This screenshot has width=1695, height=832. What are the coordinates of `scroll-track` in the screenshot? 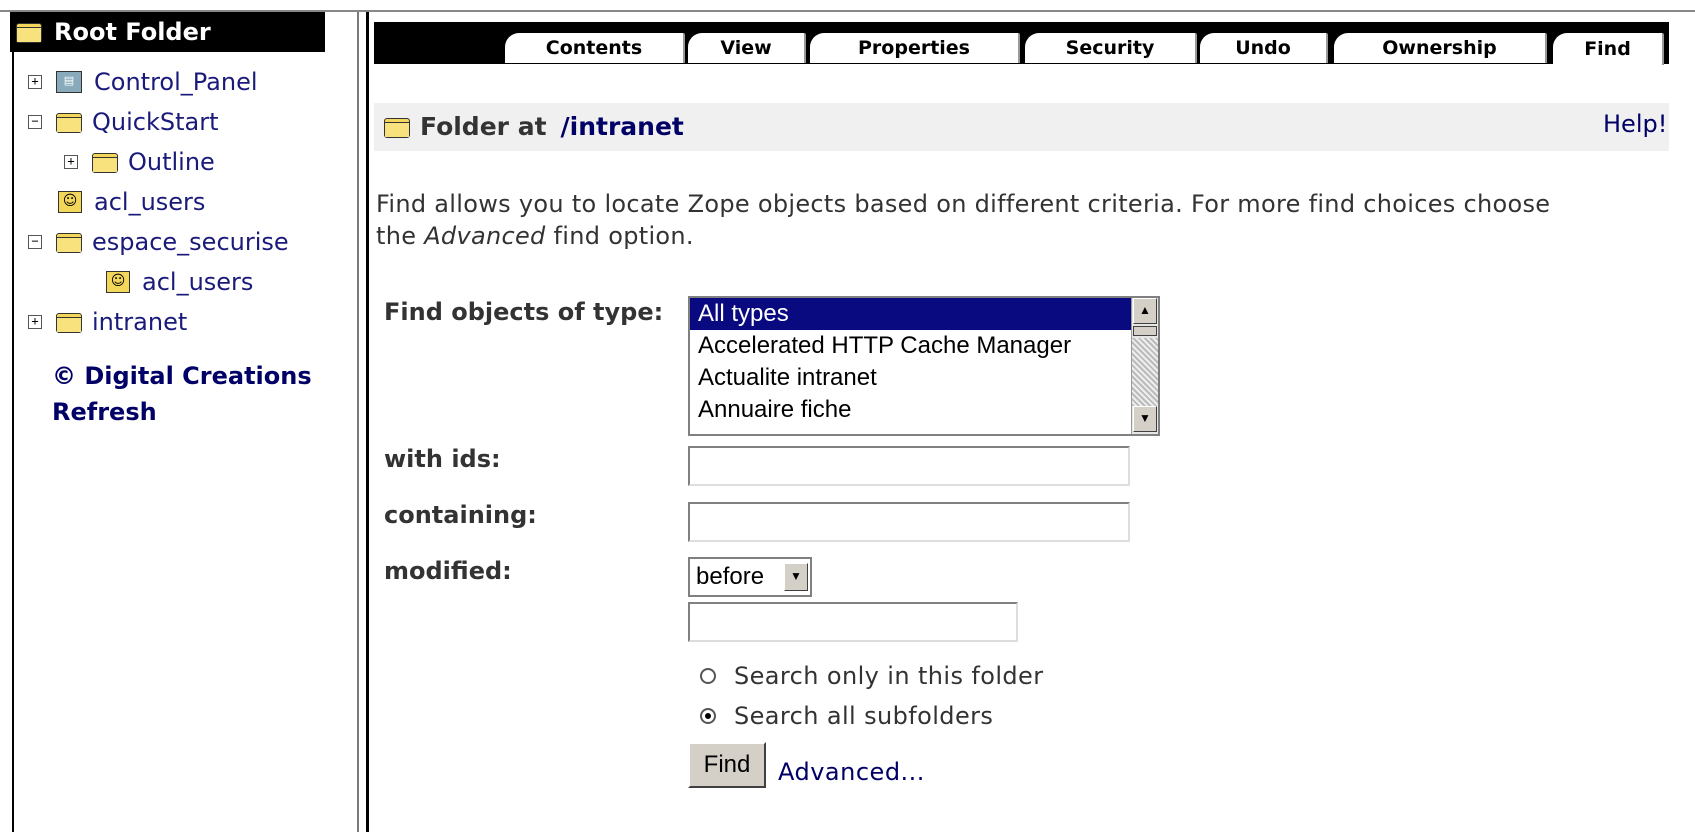 It's located at (1145, 372).